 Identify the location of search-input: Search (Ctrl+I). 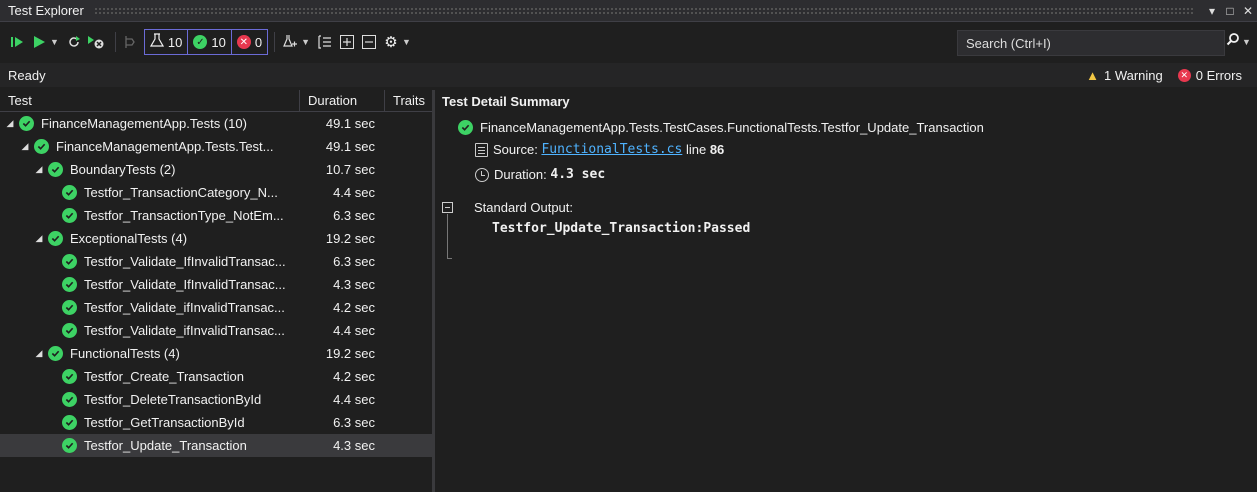
(1091, 43).